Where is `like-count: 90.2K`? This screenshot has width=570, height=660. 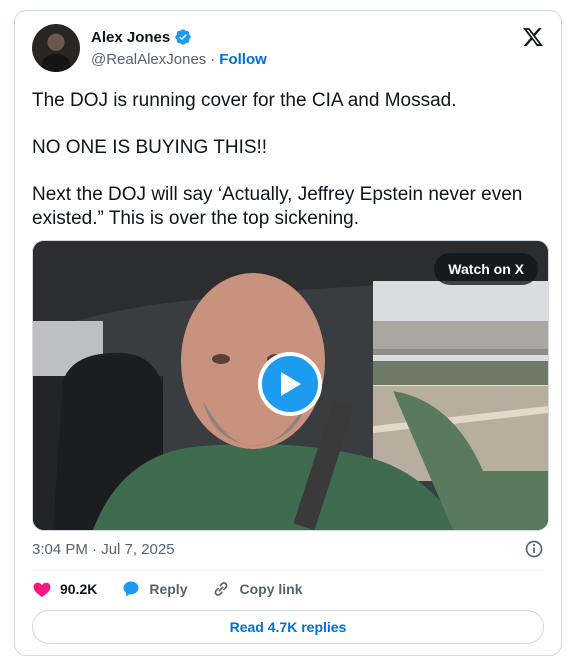 like-count: 90.2K is located at coordinates (79, 589).